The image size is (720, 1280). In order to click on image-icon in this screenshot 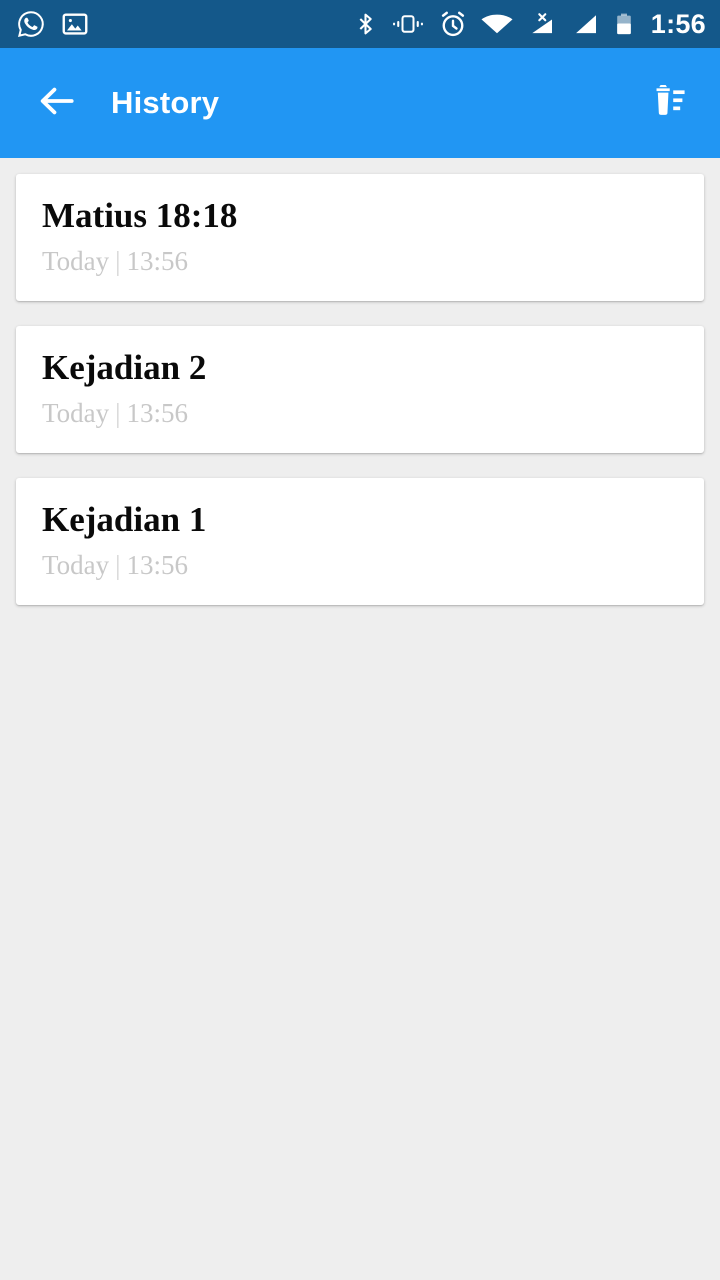, I will do `click(75, 24)`.